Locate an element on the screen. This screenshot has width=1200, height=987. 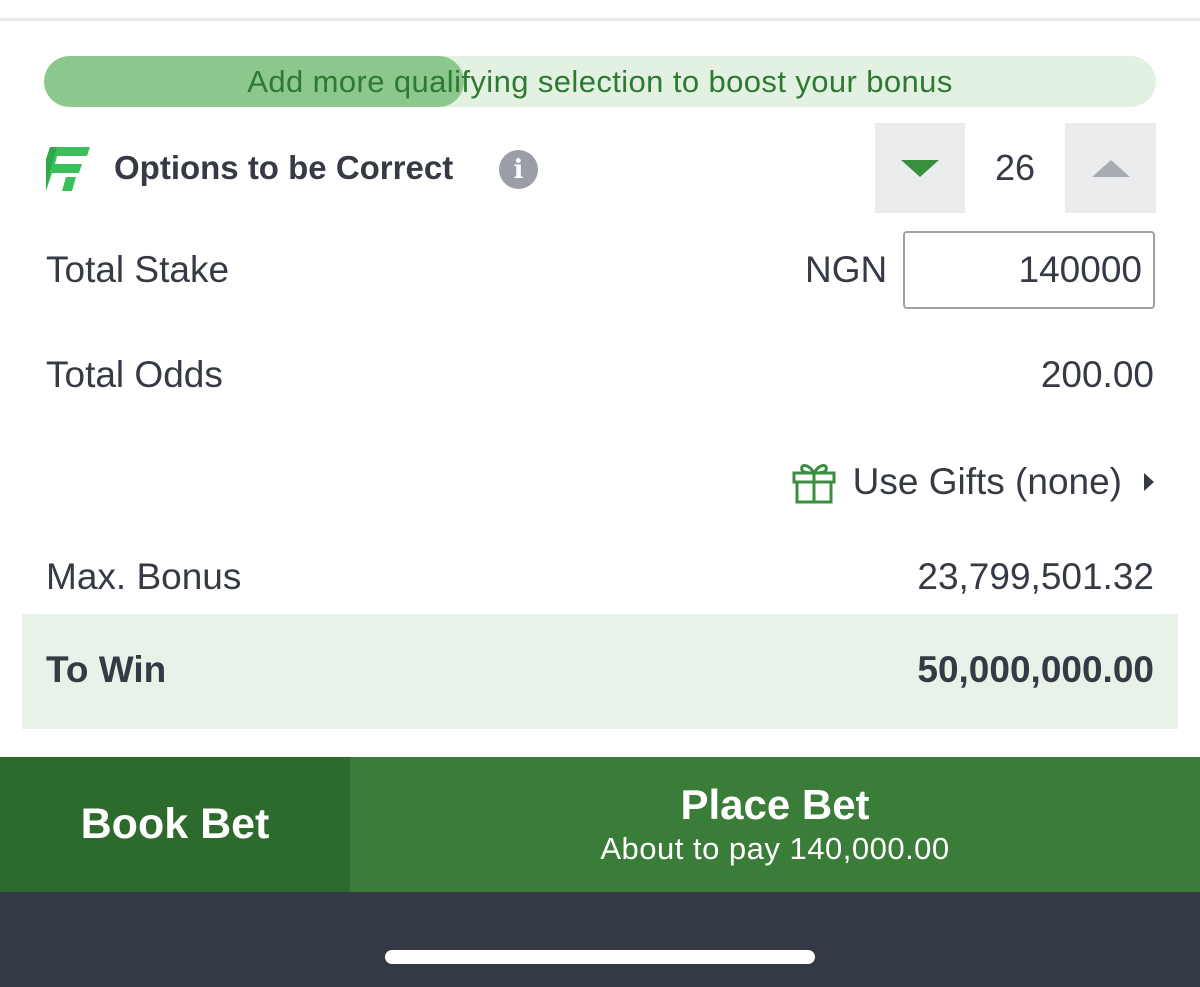
options-correct-row: Options to be Correct i 26 is located at coordinates (600, 169).